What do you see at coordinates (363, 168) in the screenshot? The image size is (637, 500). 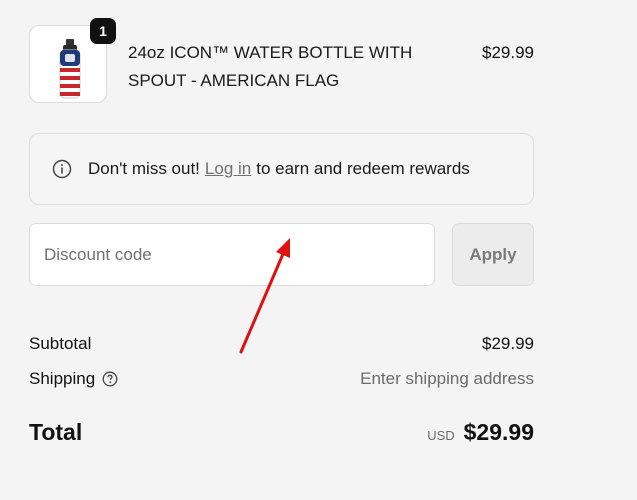 I see `rewards-suffix: to earn and redeem rewards` at bounding box center [363, 168].